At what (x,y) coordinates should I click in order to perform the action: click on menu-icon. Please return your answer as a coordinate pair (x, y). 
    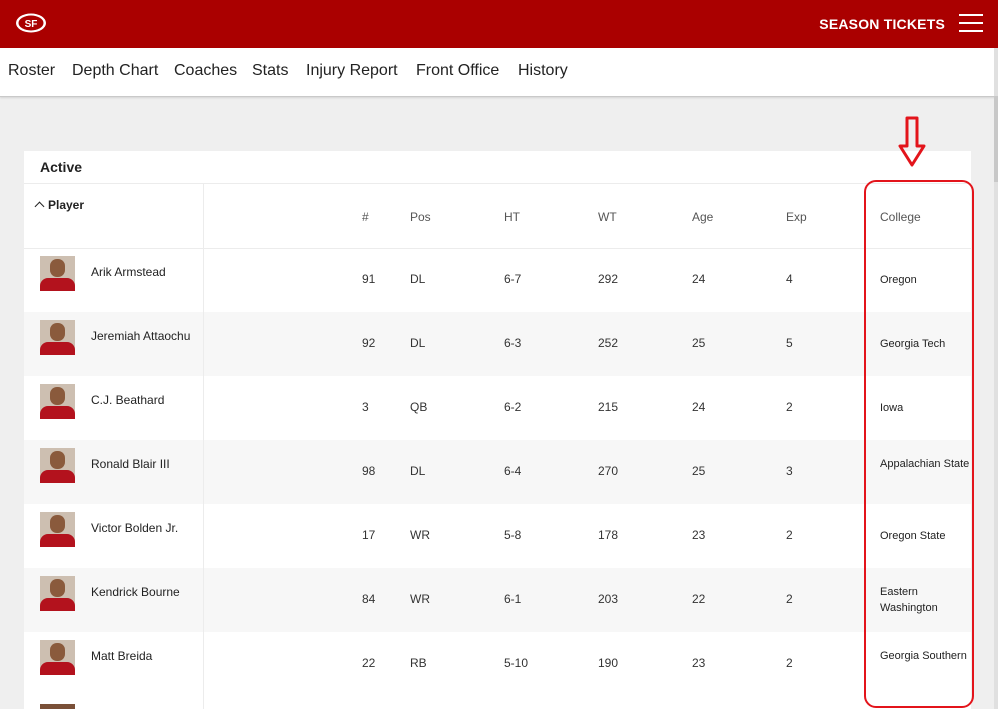
    Looking at the image, I should click on (971, 23).